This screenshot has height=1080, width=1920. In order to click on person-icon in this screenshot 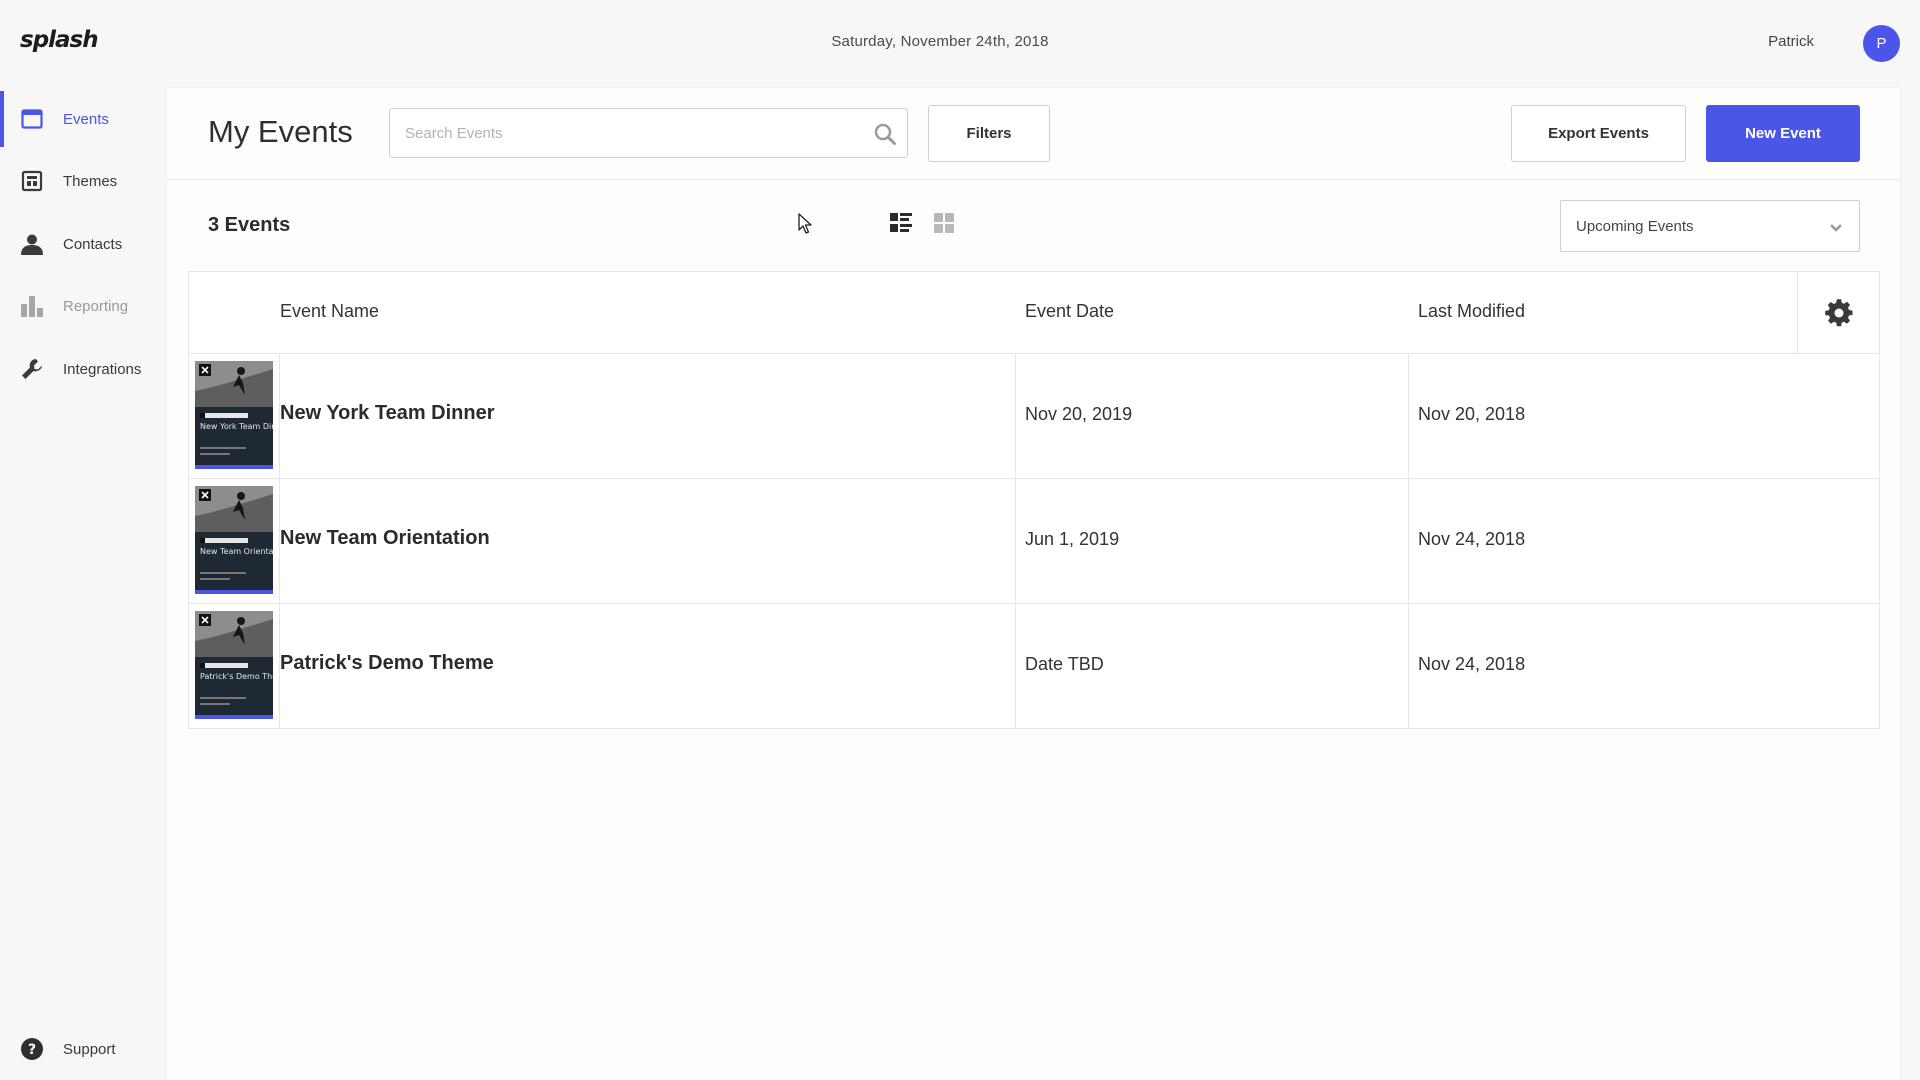, I will do `click(32, 244)`.